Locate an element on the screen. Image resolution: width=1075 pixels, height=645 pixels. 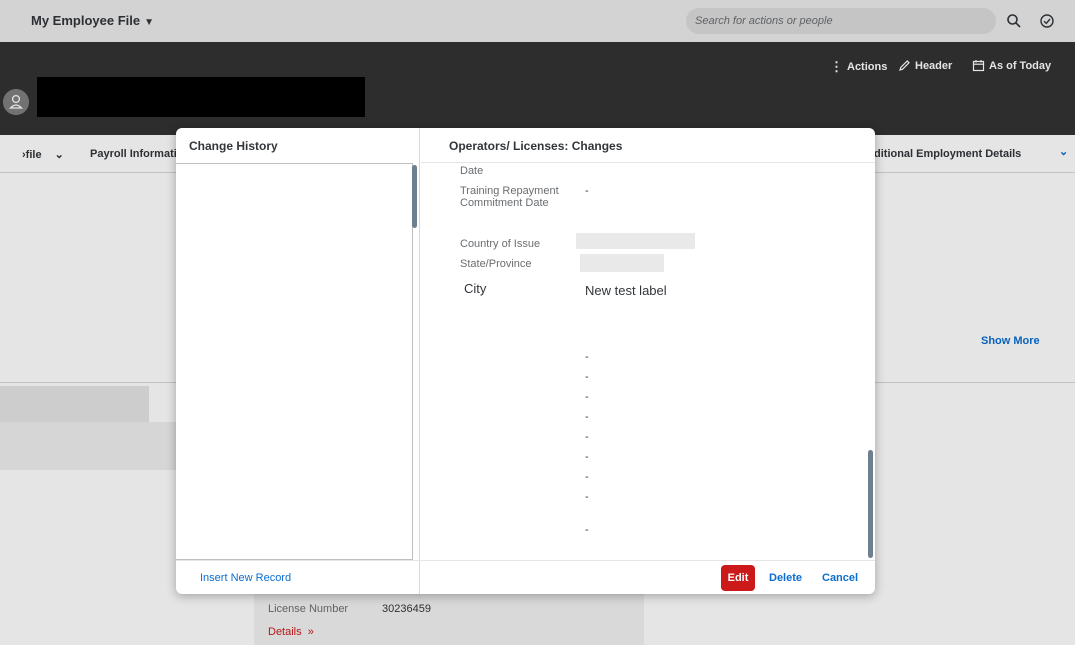
change-history-title: Change History is located at coordinates (233, 146).